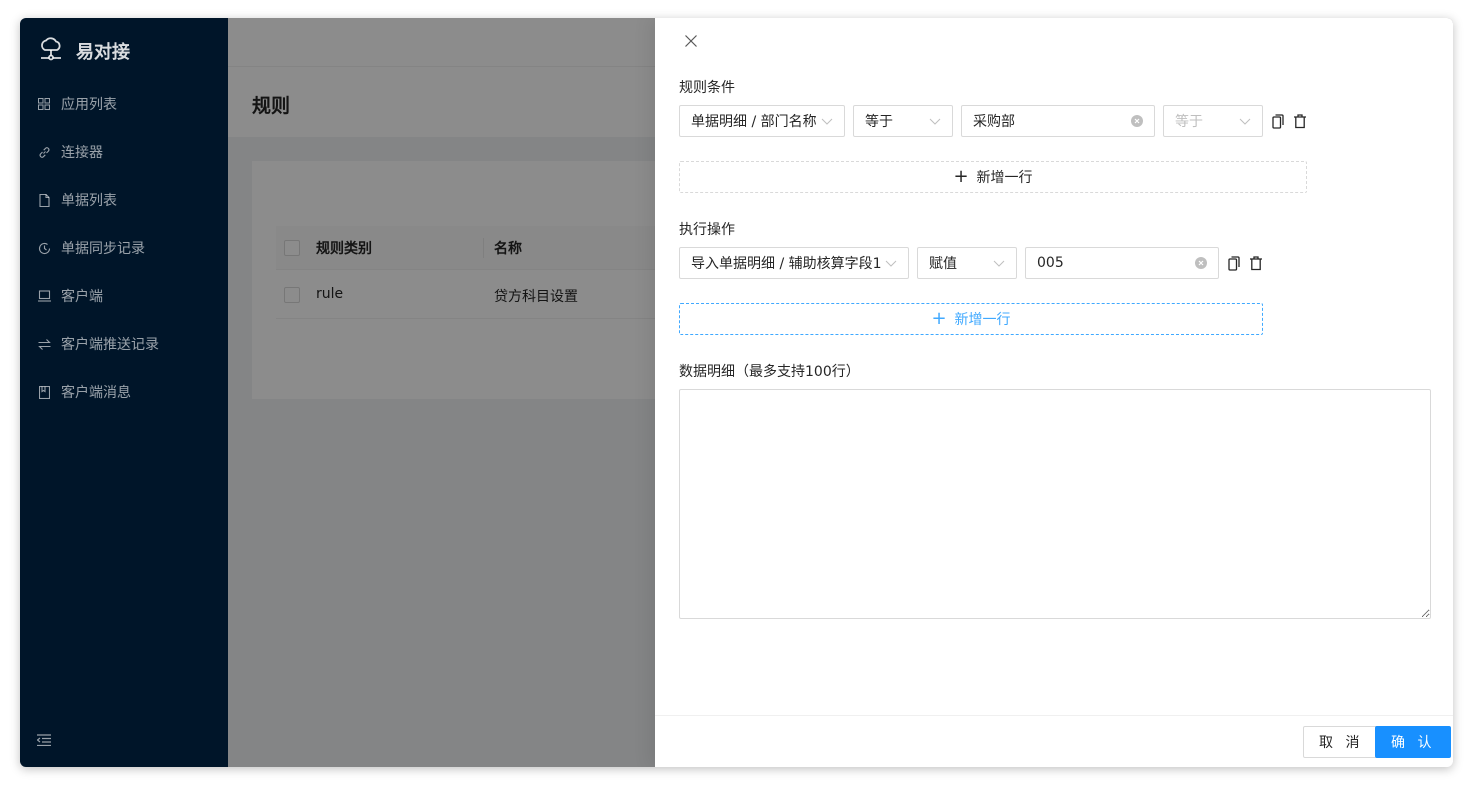  Describe the element at coordinates (44, 344) in the screenshot. I see `swap-icon` at that location.